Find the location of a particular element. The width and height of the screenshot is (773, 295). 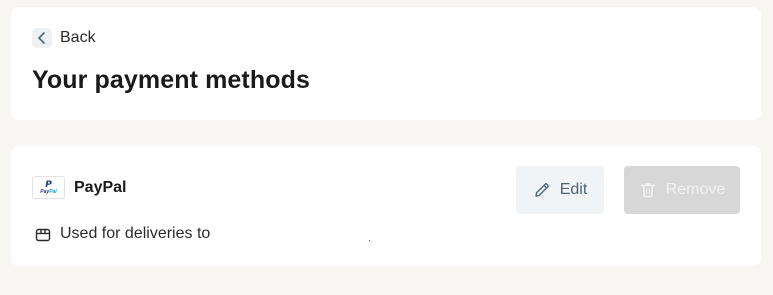

page-title: Your payment methods is located at coordinates (171, 80).